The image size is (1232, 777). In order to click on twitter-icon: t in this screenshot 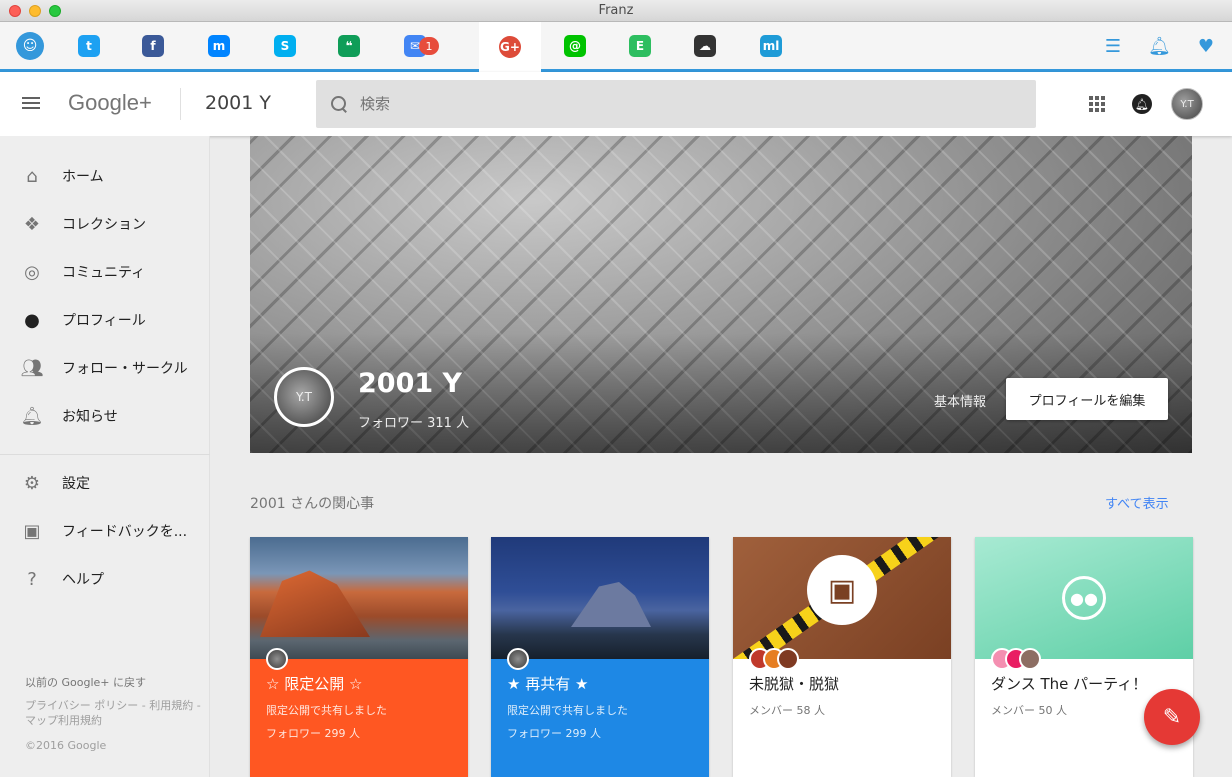, I will do `click(89, 45)`.